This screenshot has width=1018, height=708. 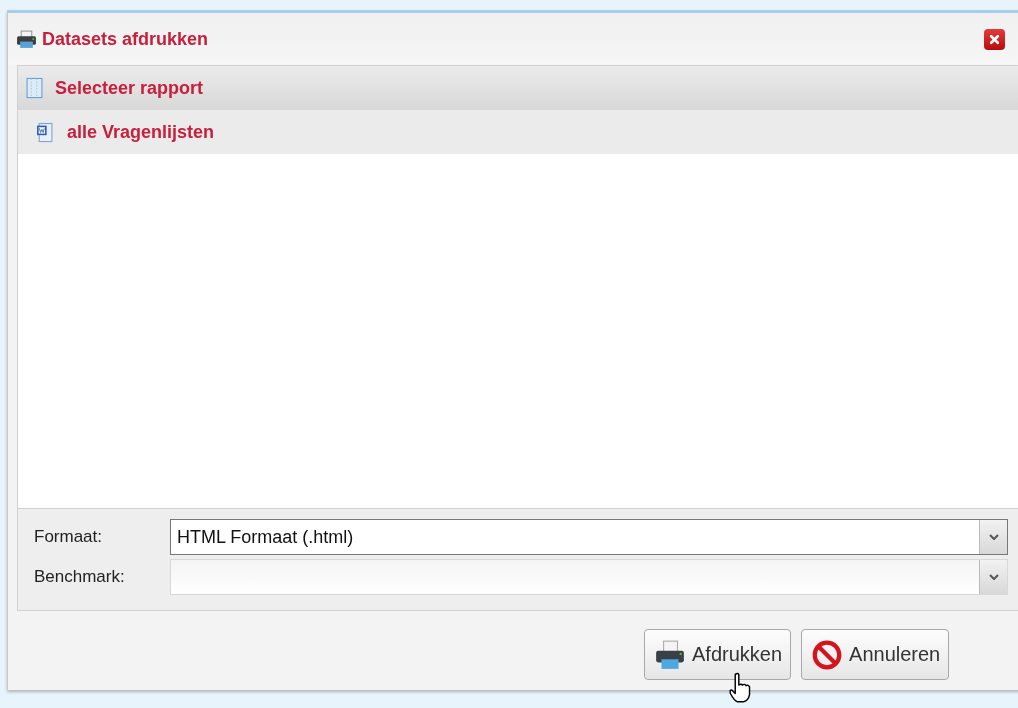 What do you see at coordinates (718, 654) in the screenshot?
I see `print-button: Afdrukken` at bounding box center [718, 654].